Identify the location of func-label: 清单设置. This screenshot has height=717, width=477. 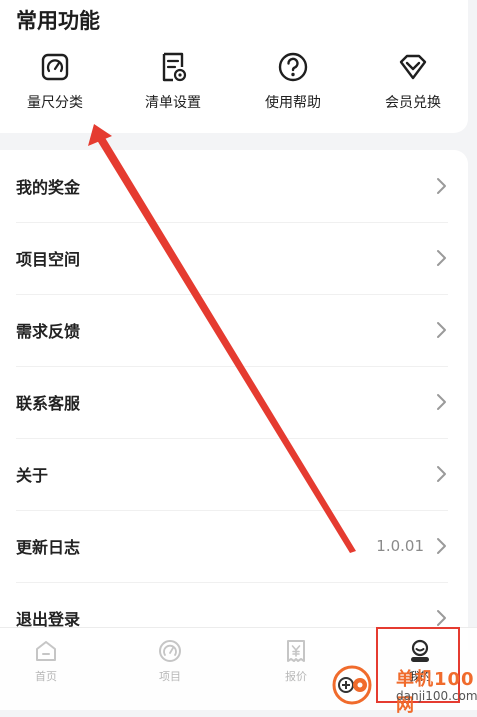
(173, 103).